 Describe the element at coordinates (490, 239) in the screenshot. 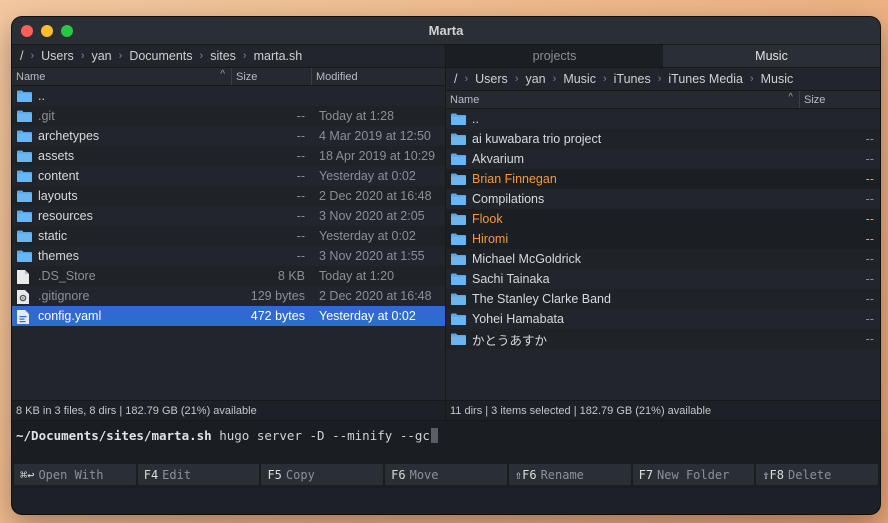

I see `folder-name: Hiromi` at that location.